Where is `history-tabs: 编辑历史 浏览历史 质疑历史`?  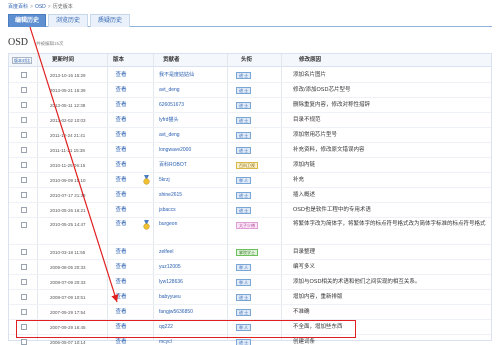 history-tabs: 编辑历史 浏览历史 质疑历史 is located at coordinates (250, 20).